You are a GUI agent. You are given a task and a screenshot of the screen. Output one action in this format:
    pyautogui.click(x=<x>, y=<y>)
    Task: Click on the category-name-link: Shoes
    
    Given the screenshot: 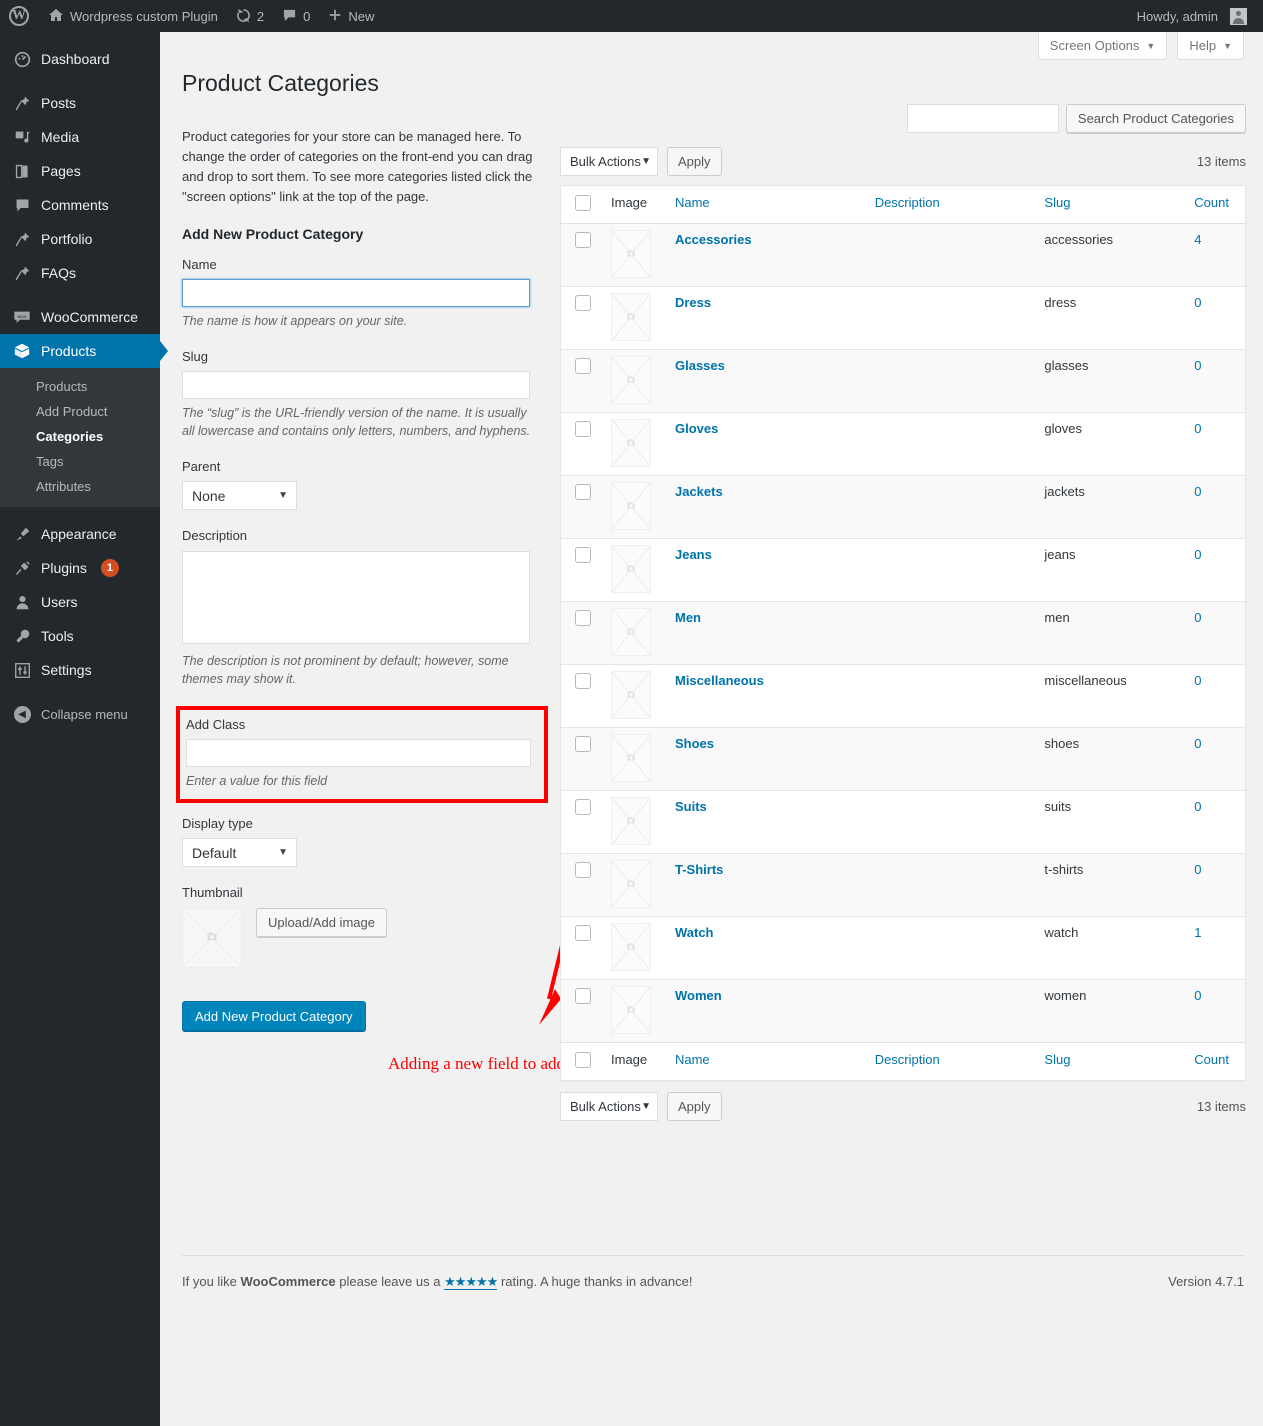 What is the action you would take?
    pyautogui.click(x=694, y=743)
    